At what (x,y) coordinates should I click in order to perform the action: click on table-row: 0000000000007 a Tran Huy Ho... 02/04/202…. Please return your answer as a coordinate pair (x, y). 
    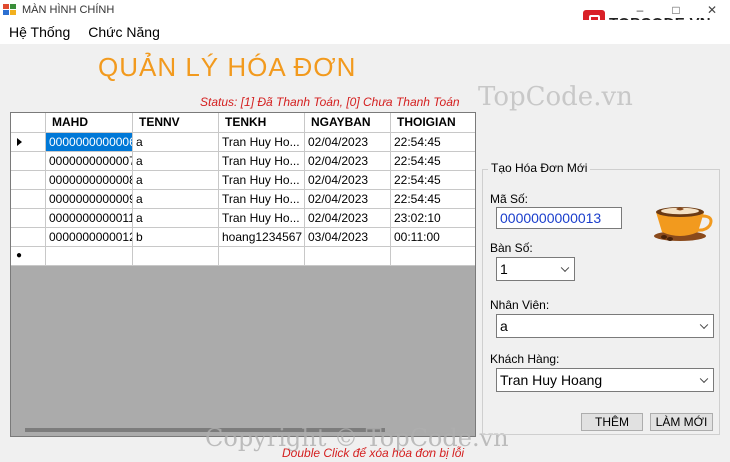
    Looking at the image, I should click on (243, 161).